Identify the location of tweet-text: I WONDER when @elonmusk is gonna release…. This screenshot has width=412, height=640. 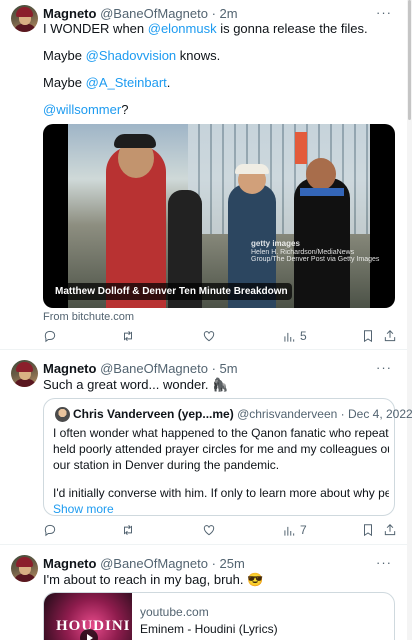
(205, 69).